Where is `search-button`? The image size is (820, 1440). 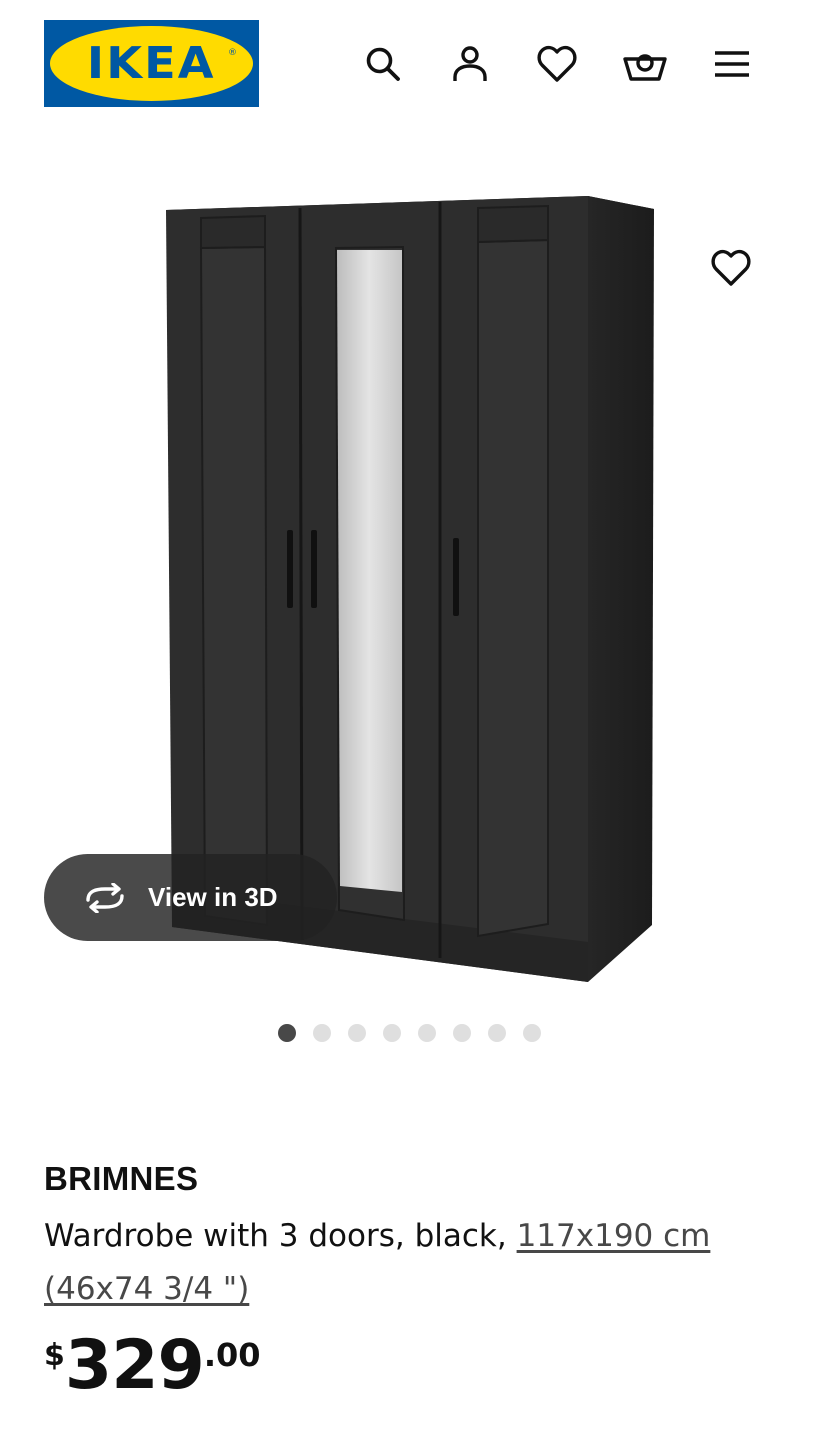 search-button is located at coordinates (383, 64).